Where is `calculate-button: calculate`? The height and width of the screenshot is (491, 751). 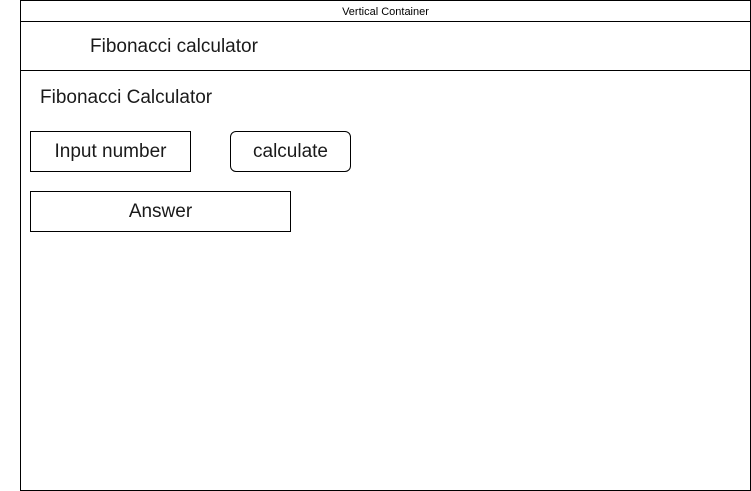 calculate-button: calculate is located at coordinates (290, 151).